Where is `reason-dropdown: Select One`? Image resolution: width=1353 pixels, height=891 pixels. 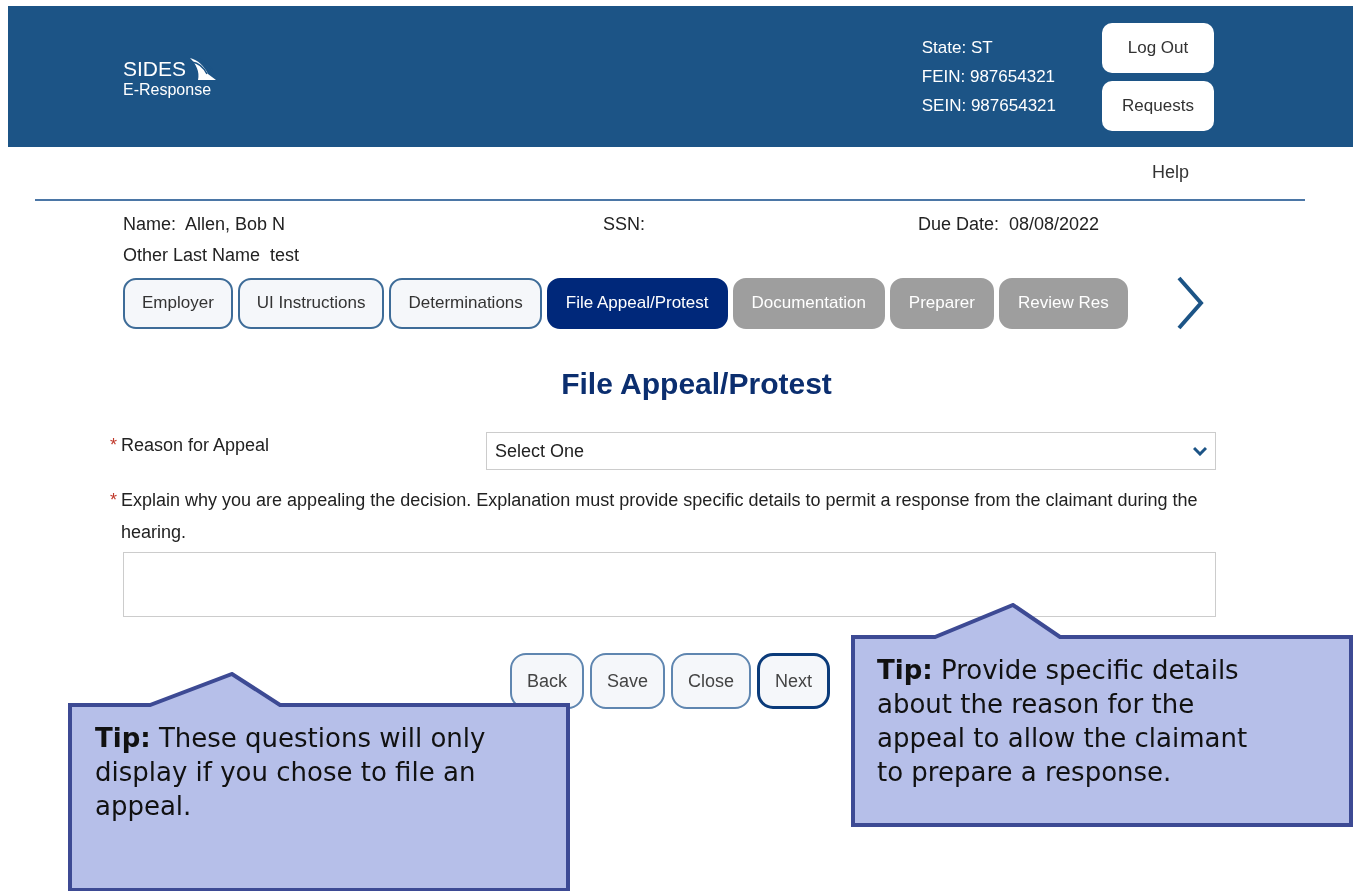
reason-dropdown: Select One is located at coordinates (851, 451).